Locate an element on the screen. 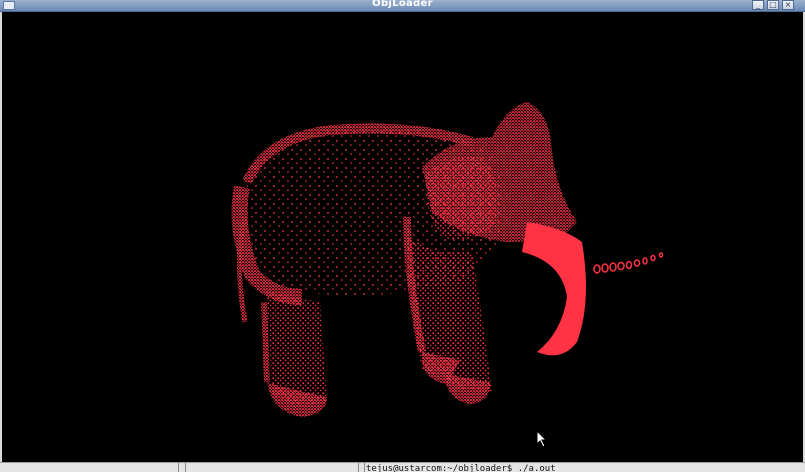 This screenshot has height=472, width=805. close-icon: × is located at coordinates (788, 4).